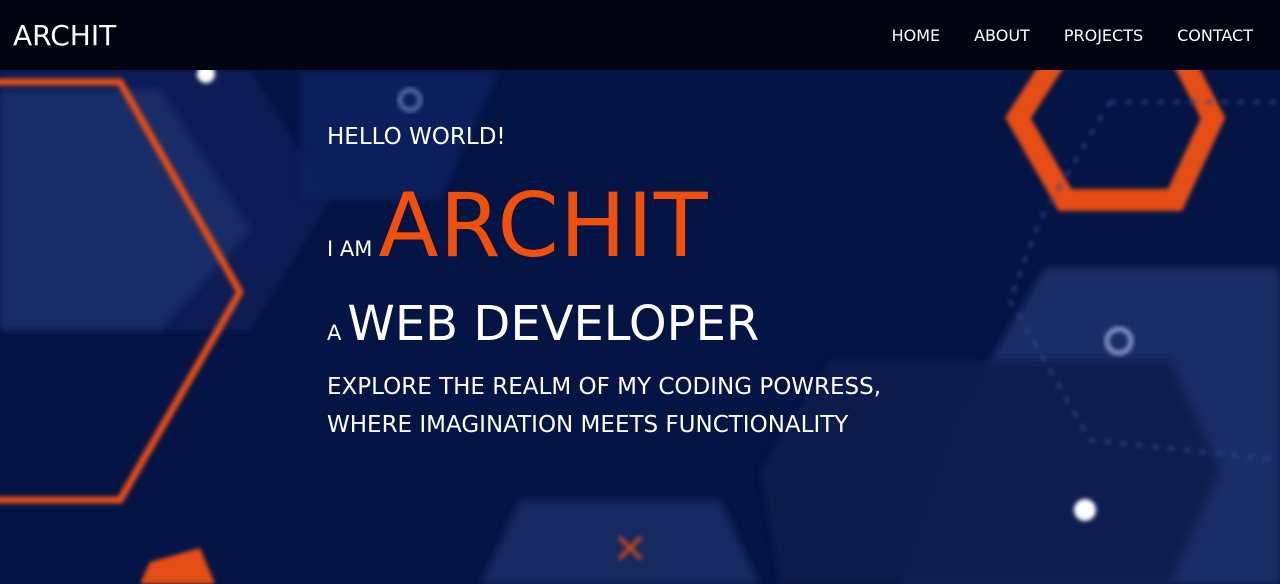  I want to click on hero-tagline-line-2: WHERE IMAGINATION MEETS FUNCTIONALITY, so click(588, 425).